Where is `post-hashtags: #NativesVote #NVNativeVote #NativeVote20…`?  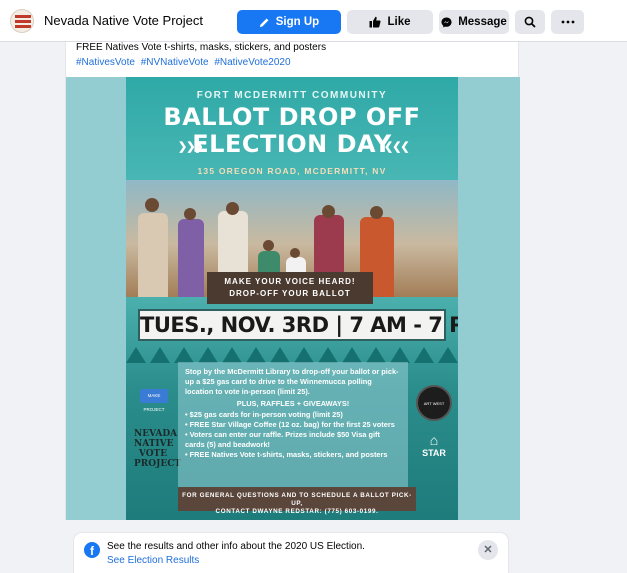 post-hashtags: #NativesVote #NVNativeVote #NativeVote20… is located at coordinates (185, 62).